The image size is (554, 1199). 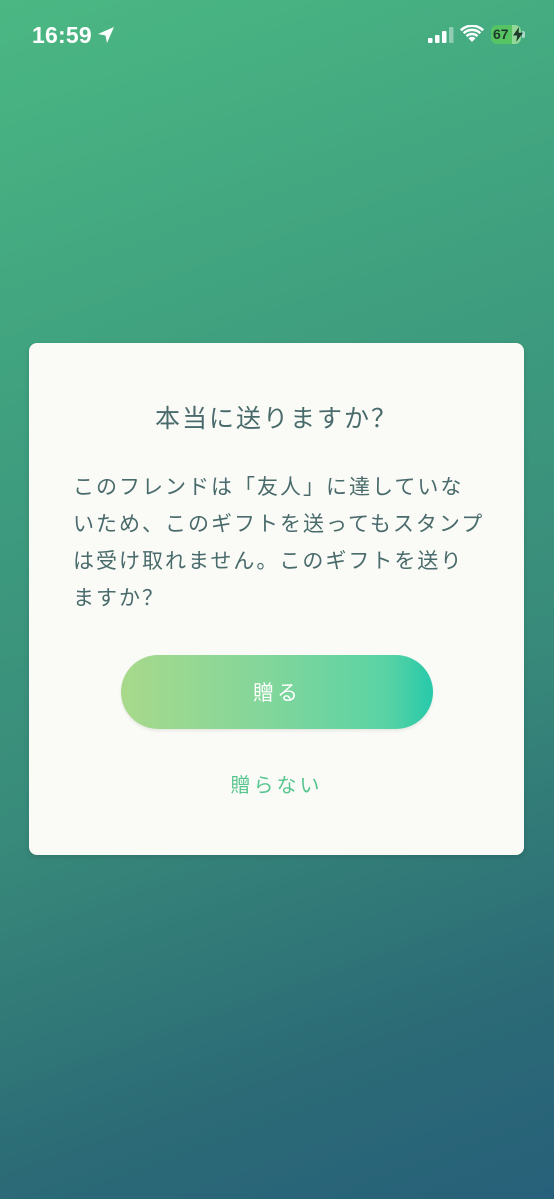 What do you see at coordinates (277, 692) in the screenshot?
I see `send-gift-button: 贈る` at bounding box center [277, 692].